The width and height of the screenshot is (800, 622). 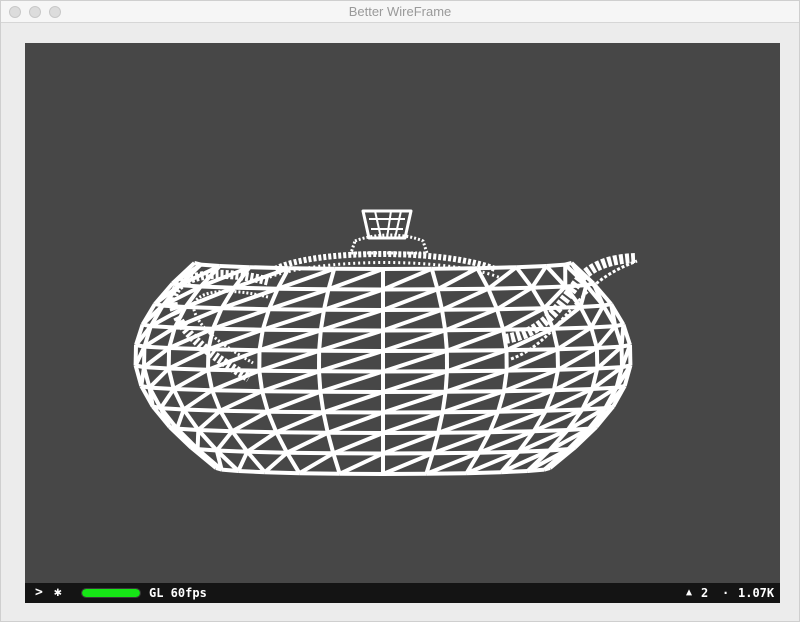 What do you see at coordinates (178, 593) in the screenshot?
I see `renderer-fps-label: GL 60fps` at bounding box center [178, 593].